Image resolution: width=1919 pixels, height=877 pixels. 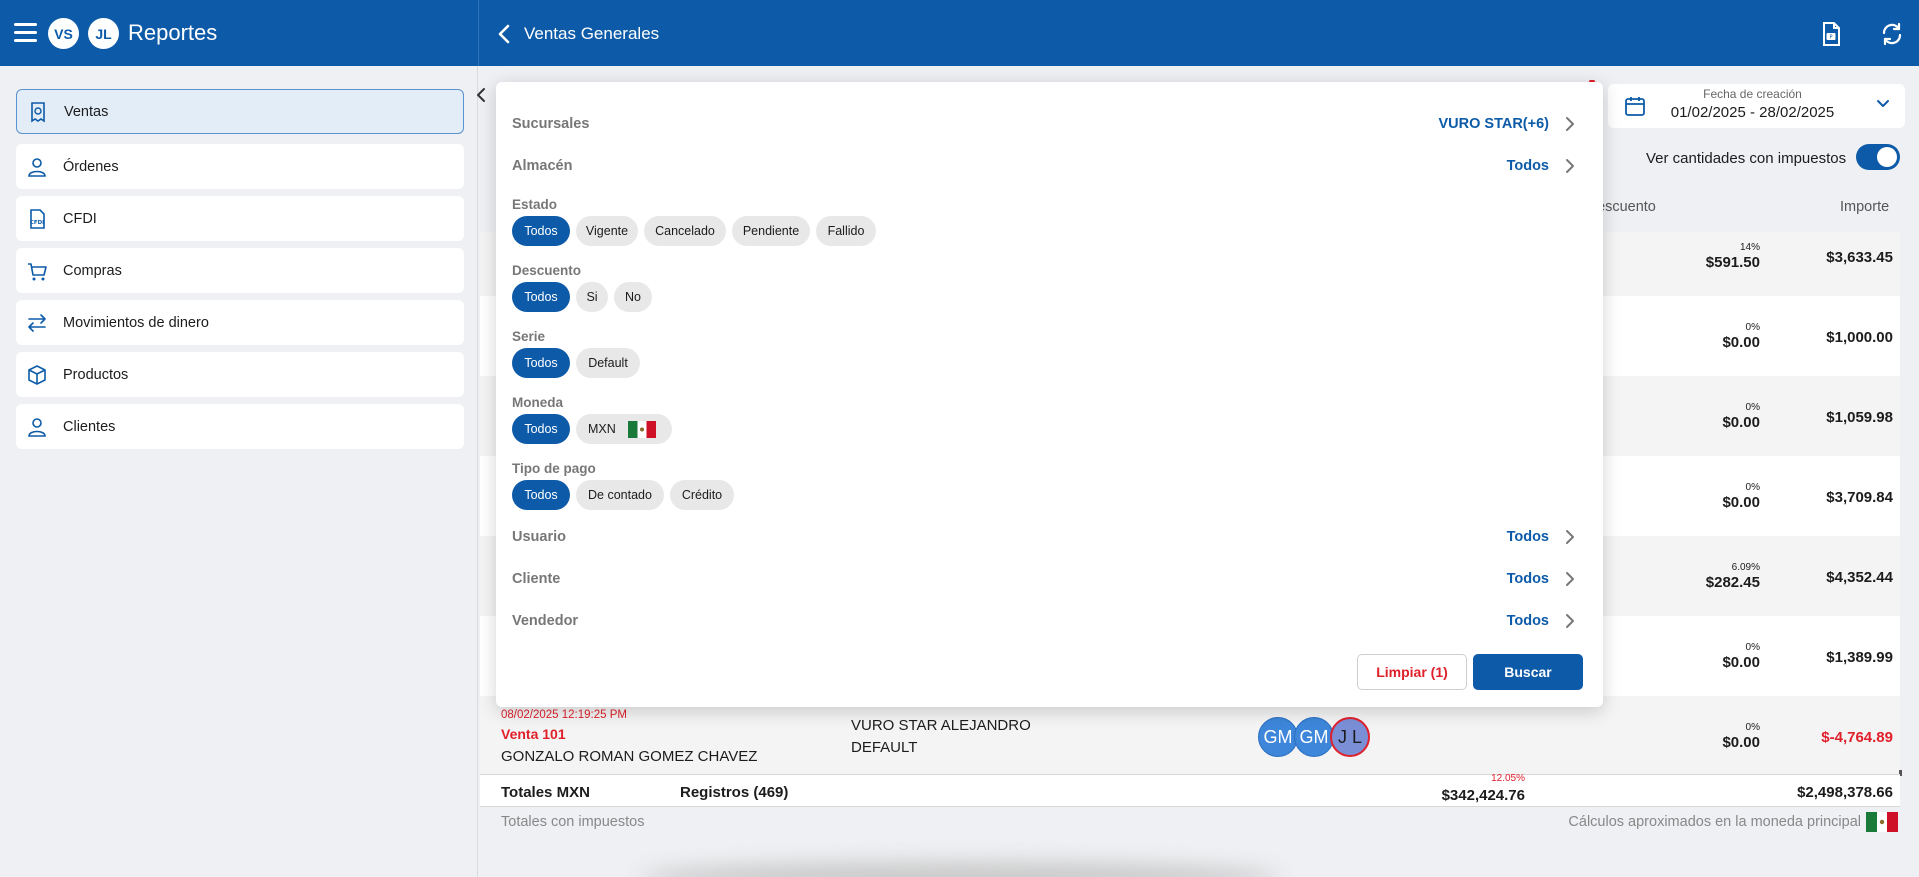 What do you see at coordinates (573, 822) in the screenshot?
I see `totals-note: Totales con impuestos` at bounding box center [573, 822].